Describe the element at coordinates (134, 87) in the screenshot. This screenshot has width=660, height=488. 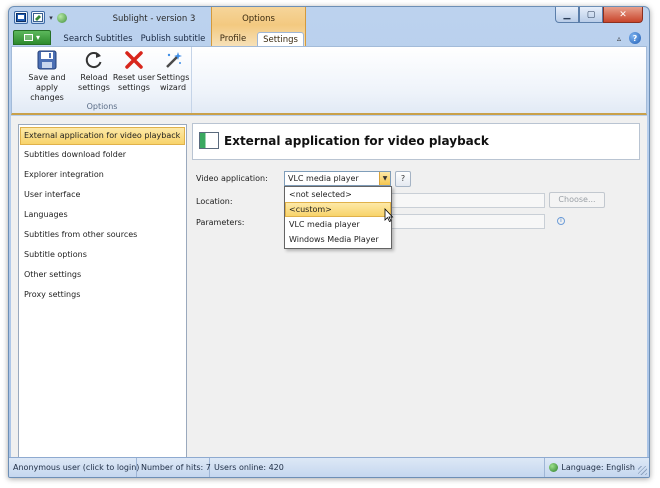
I see `reset-user-settings-label-2: settings` at that location.